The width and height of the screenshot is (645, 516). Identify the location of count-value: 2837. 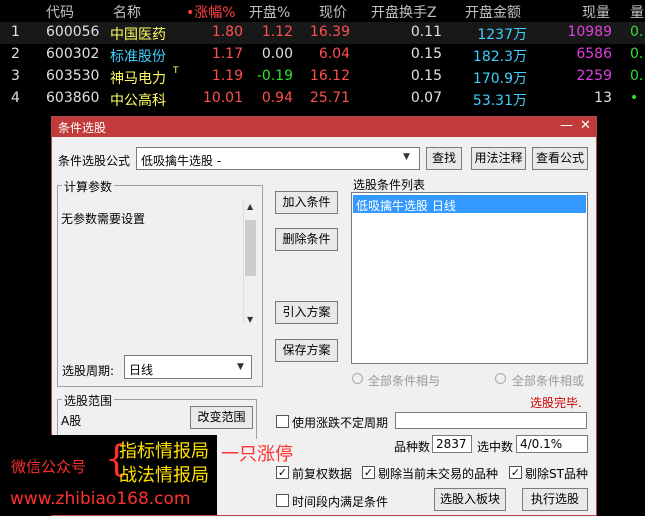
(451, 444).